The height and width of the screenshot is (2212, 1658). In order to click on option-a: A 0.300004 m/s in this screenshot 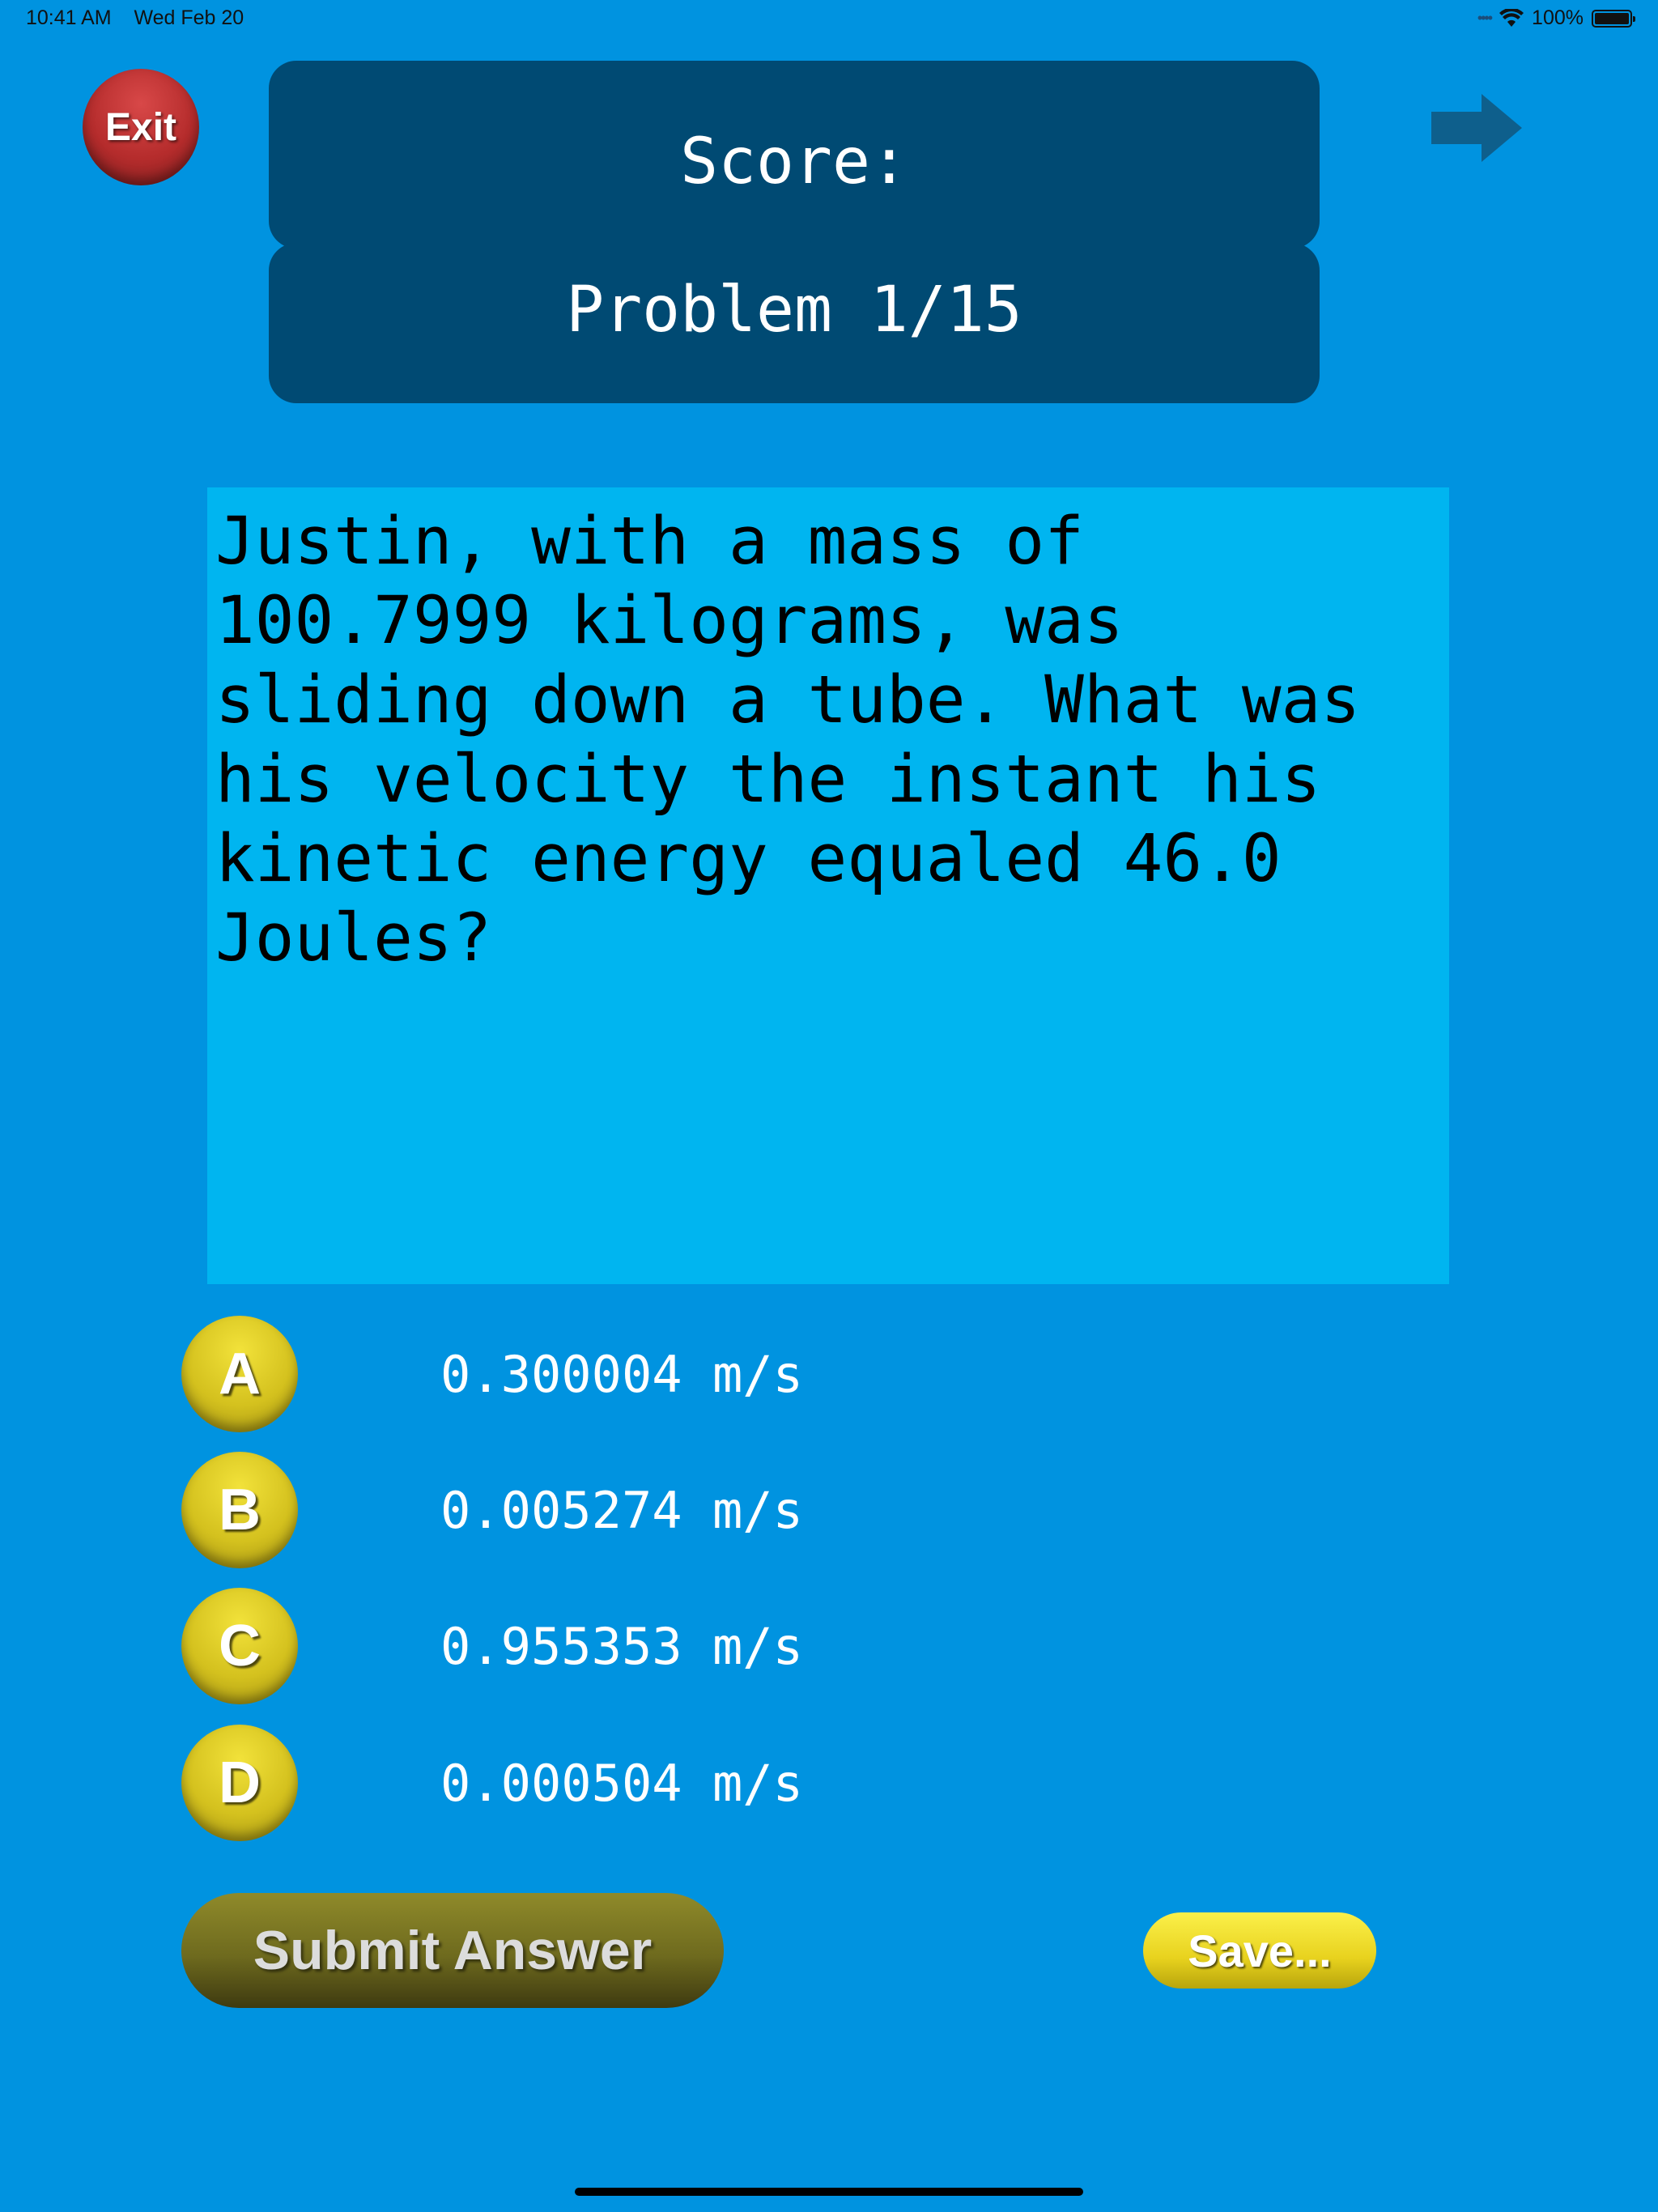, I will do `click(788, 1375)`.